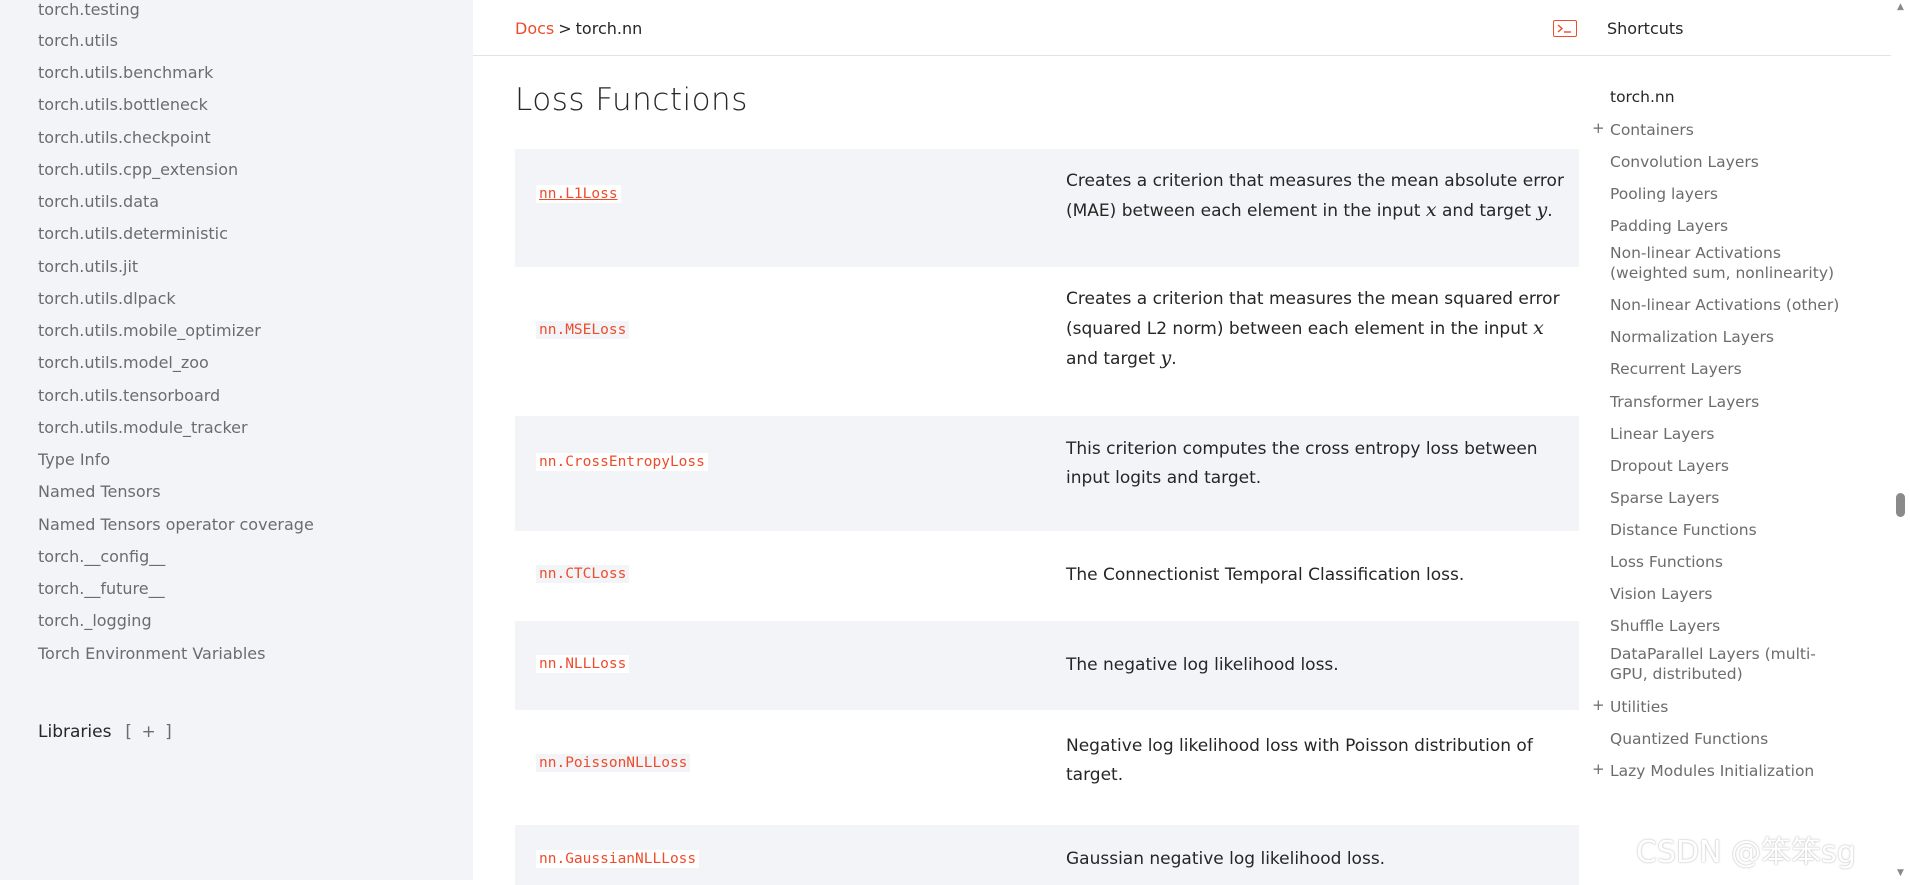 The width and height of the screenshot is (1910, 885). Describe the element at coordinates (133, 234) in the screenshot. I see `sidebar-item-torch-utils-deterministic: torch.utils.deterministic` at that location.